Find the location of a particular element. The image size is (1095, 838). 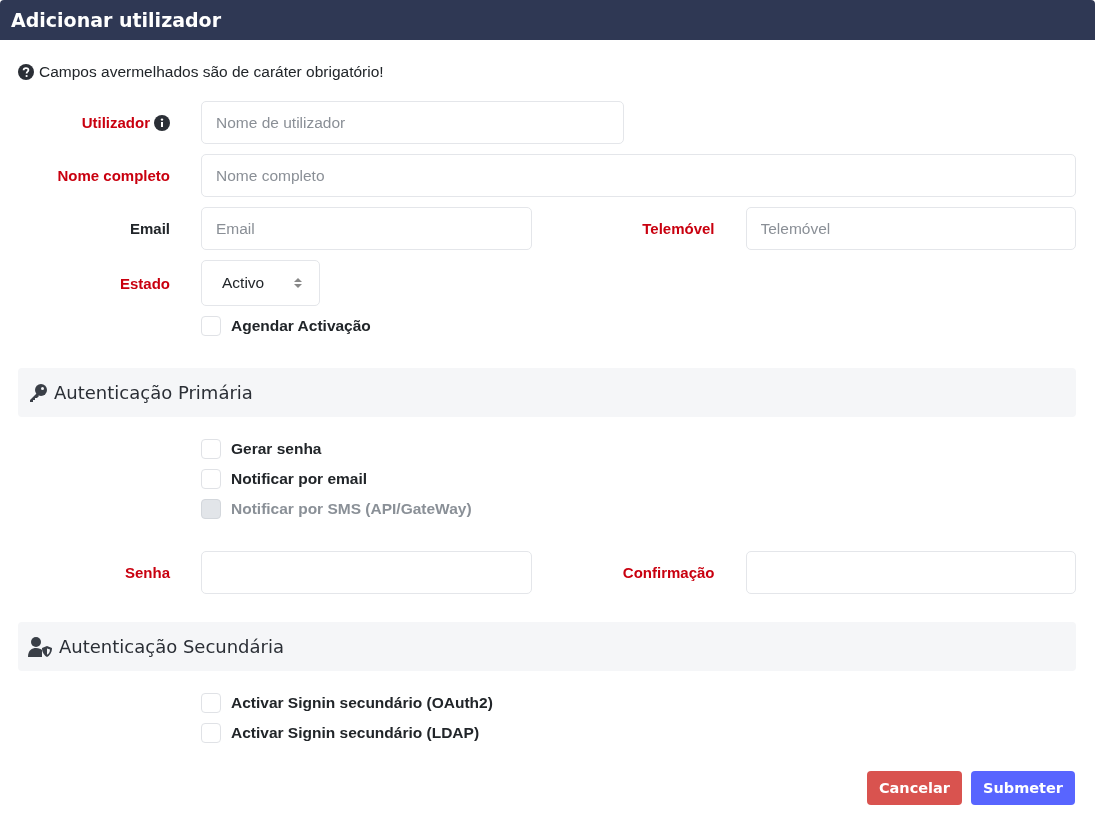

field-label: Utilizador is located at coordinates (115, 122).